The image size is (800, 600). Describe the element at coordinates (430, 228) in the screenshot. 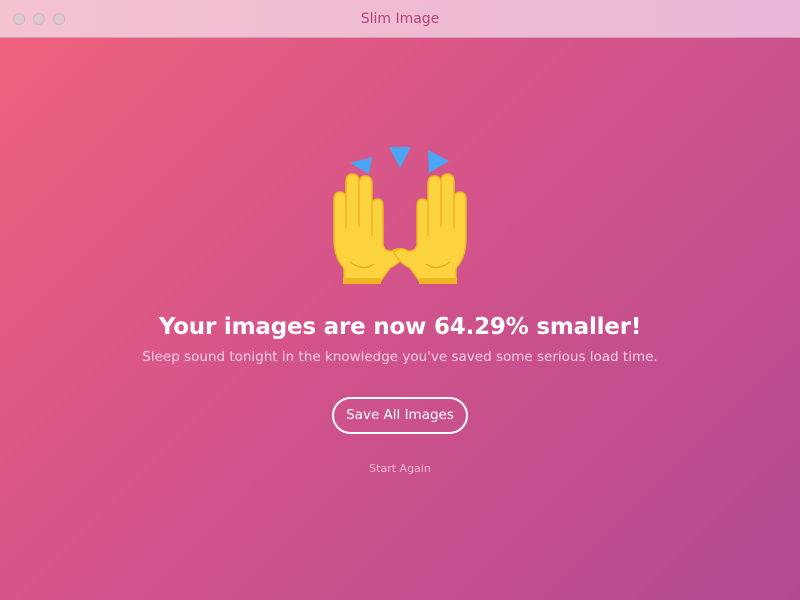

I see `right-hand-icon` at that location.